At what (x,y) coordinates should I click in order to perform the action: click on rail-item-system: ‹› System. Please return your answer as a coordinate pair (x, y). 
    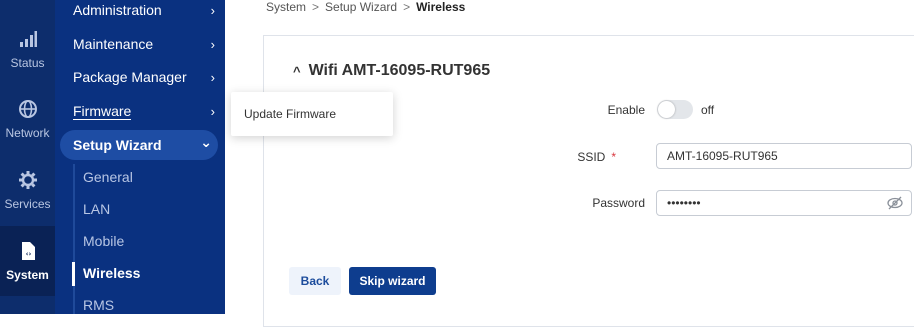
    Looking at the image, I should click on (27, 261).